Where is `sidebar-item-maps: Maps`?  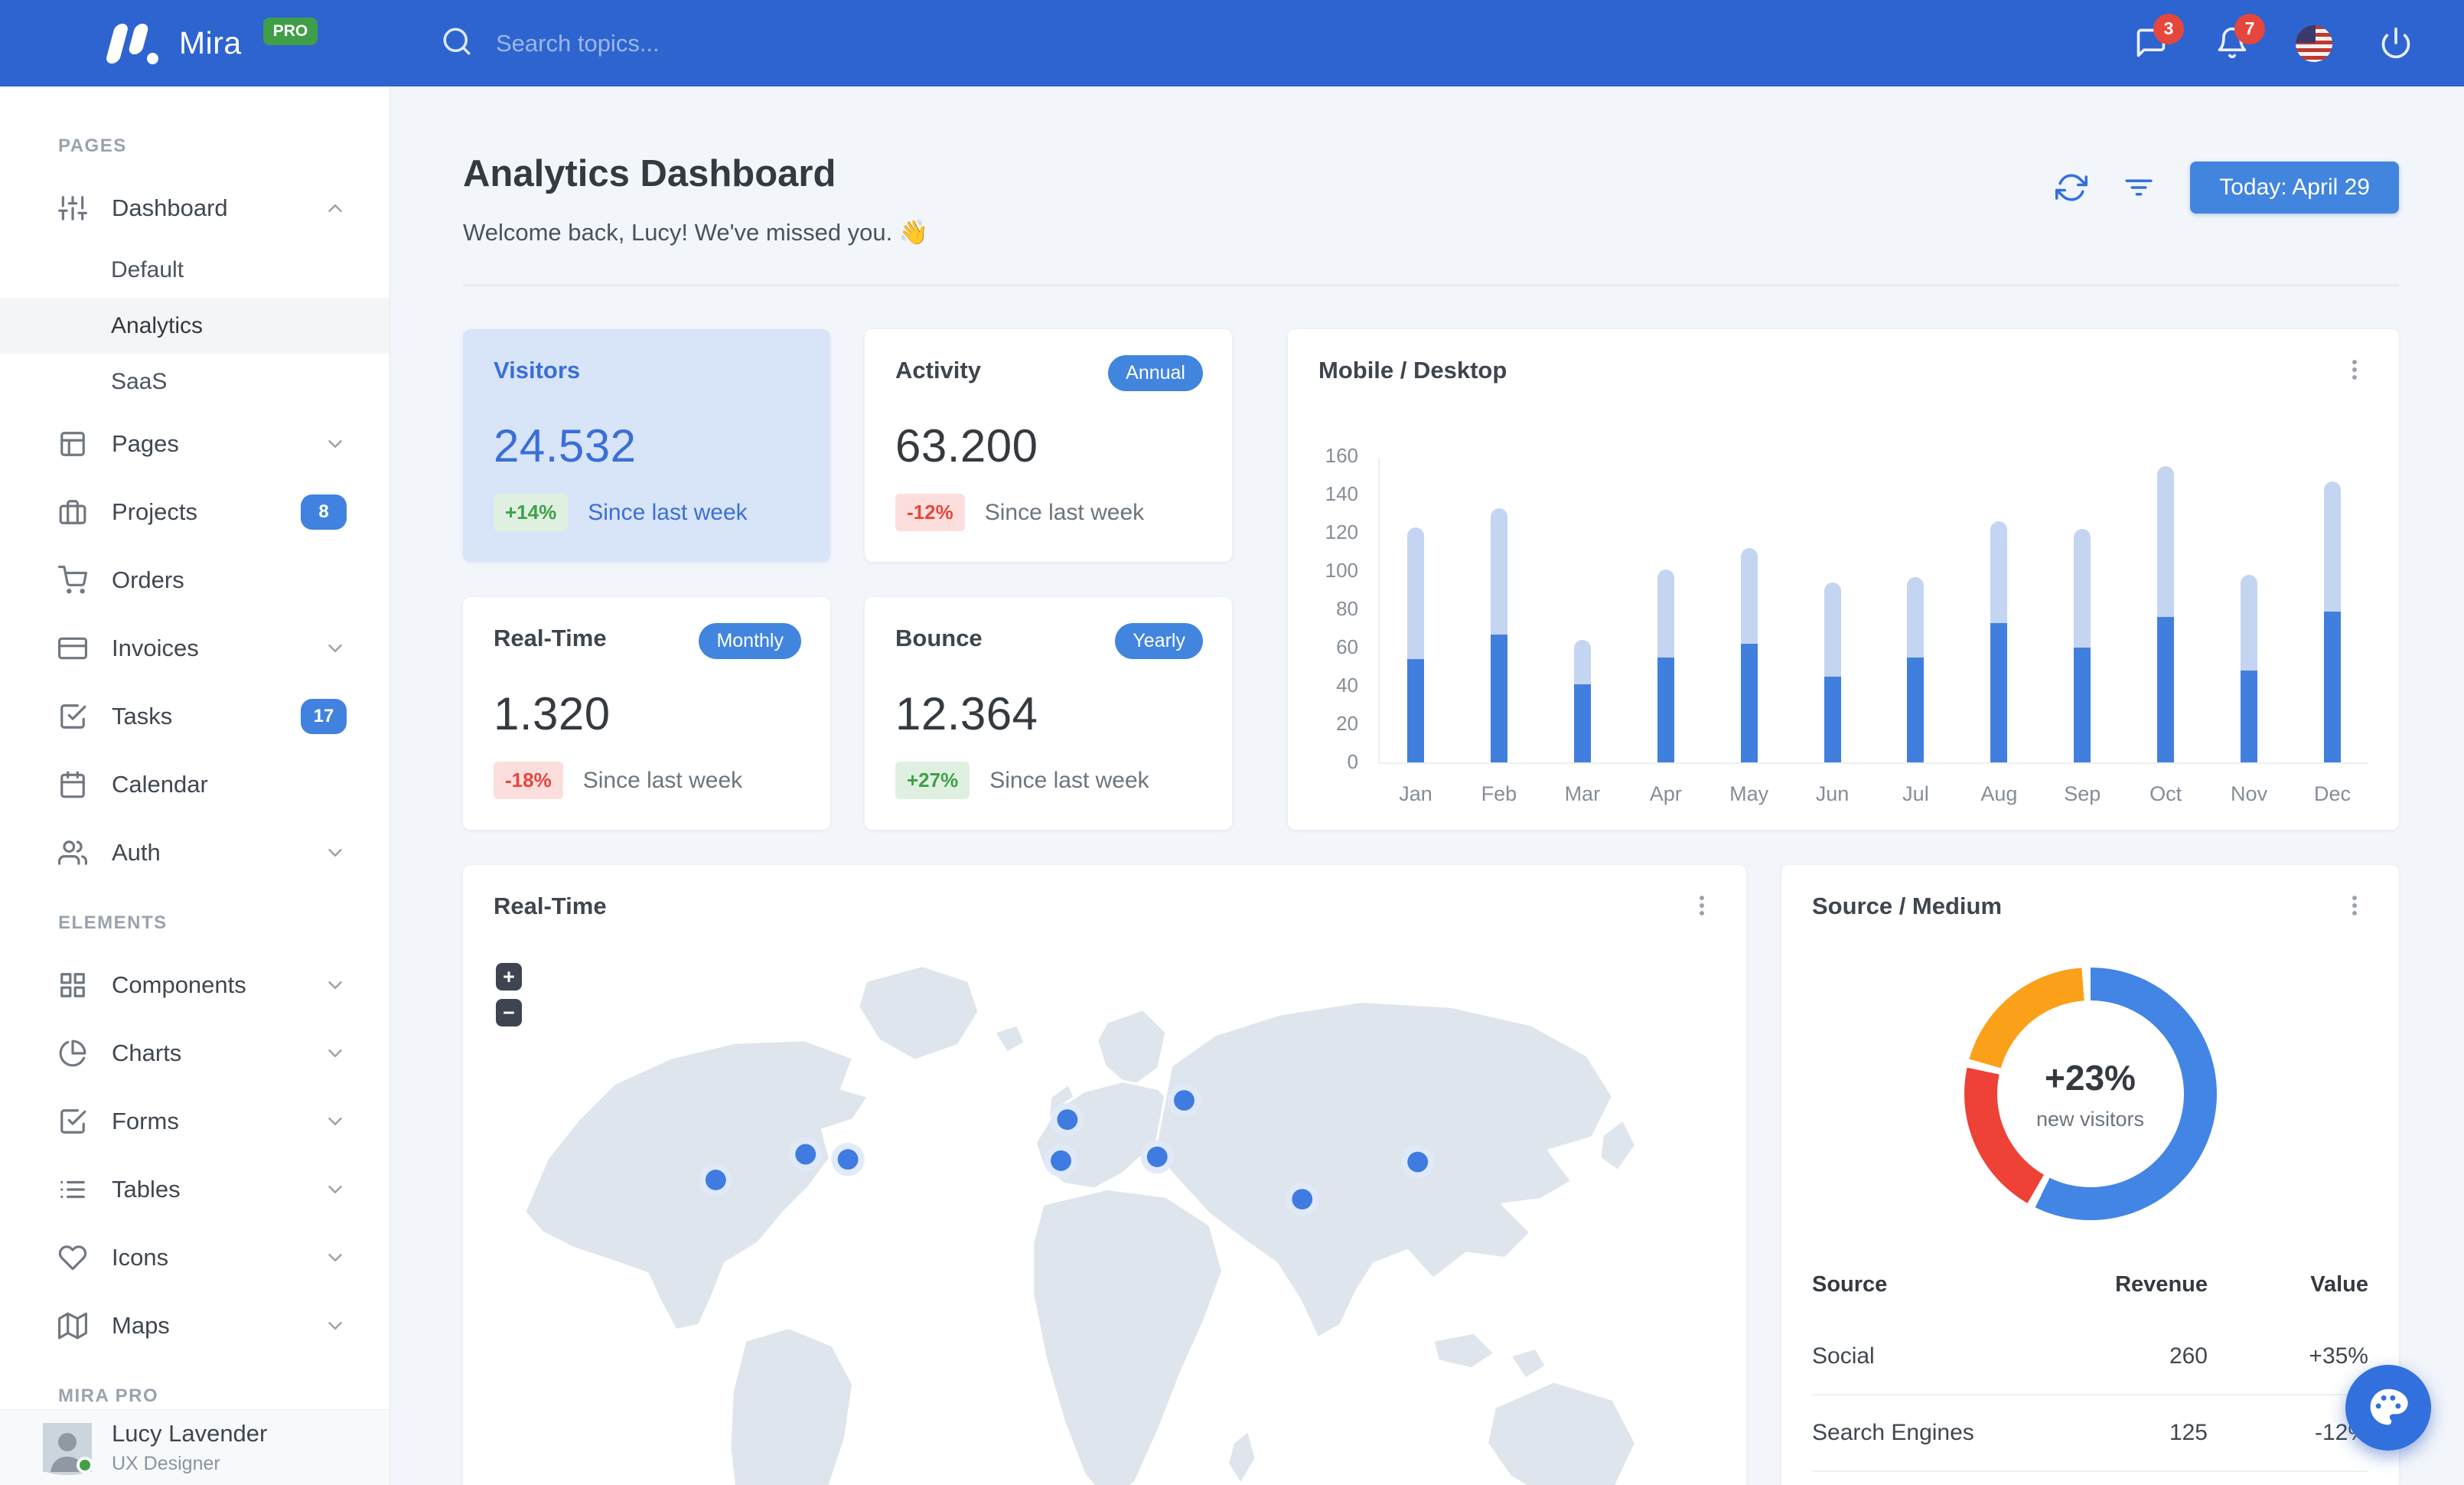
sidebar-item-maps: Maps is located at coordinates (194, 1325).